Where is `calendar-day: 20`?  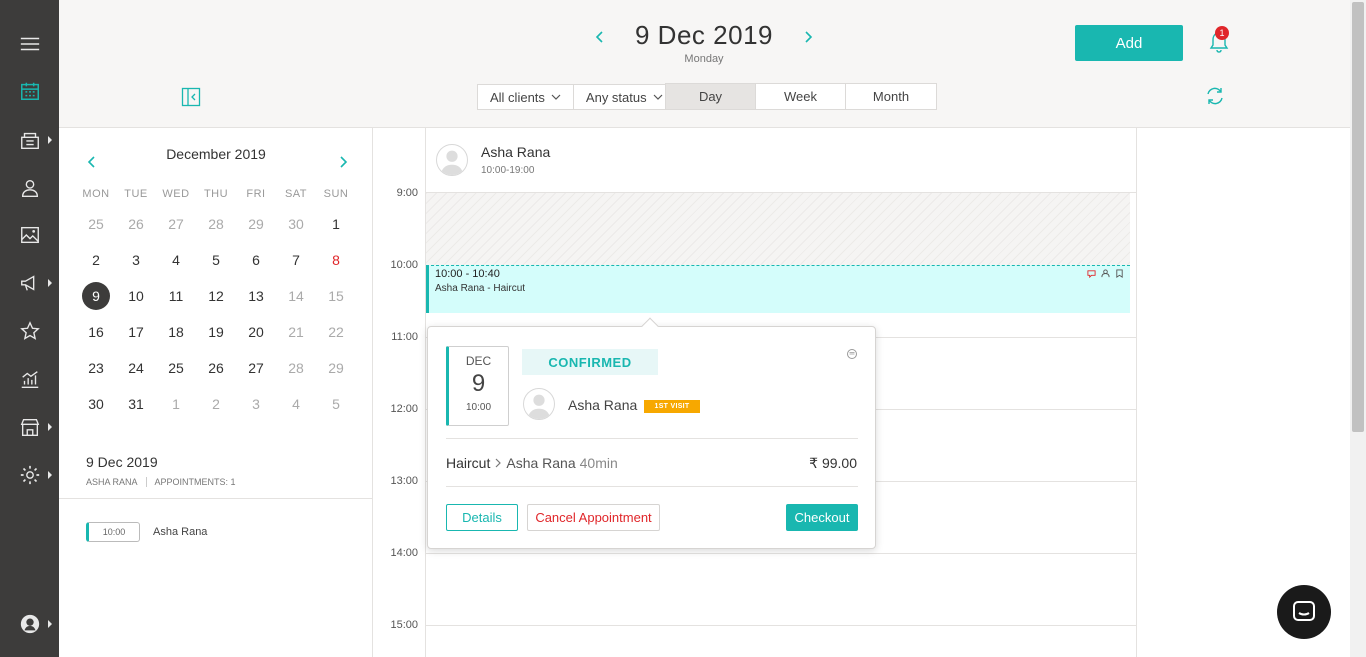 calendar-day: 20 is located at coordinates (256, 332).